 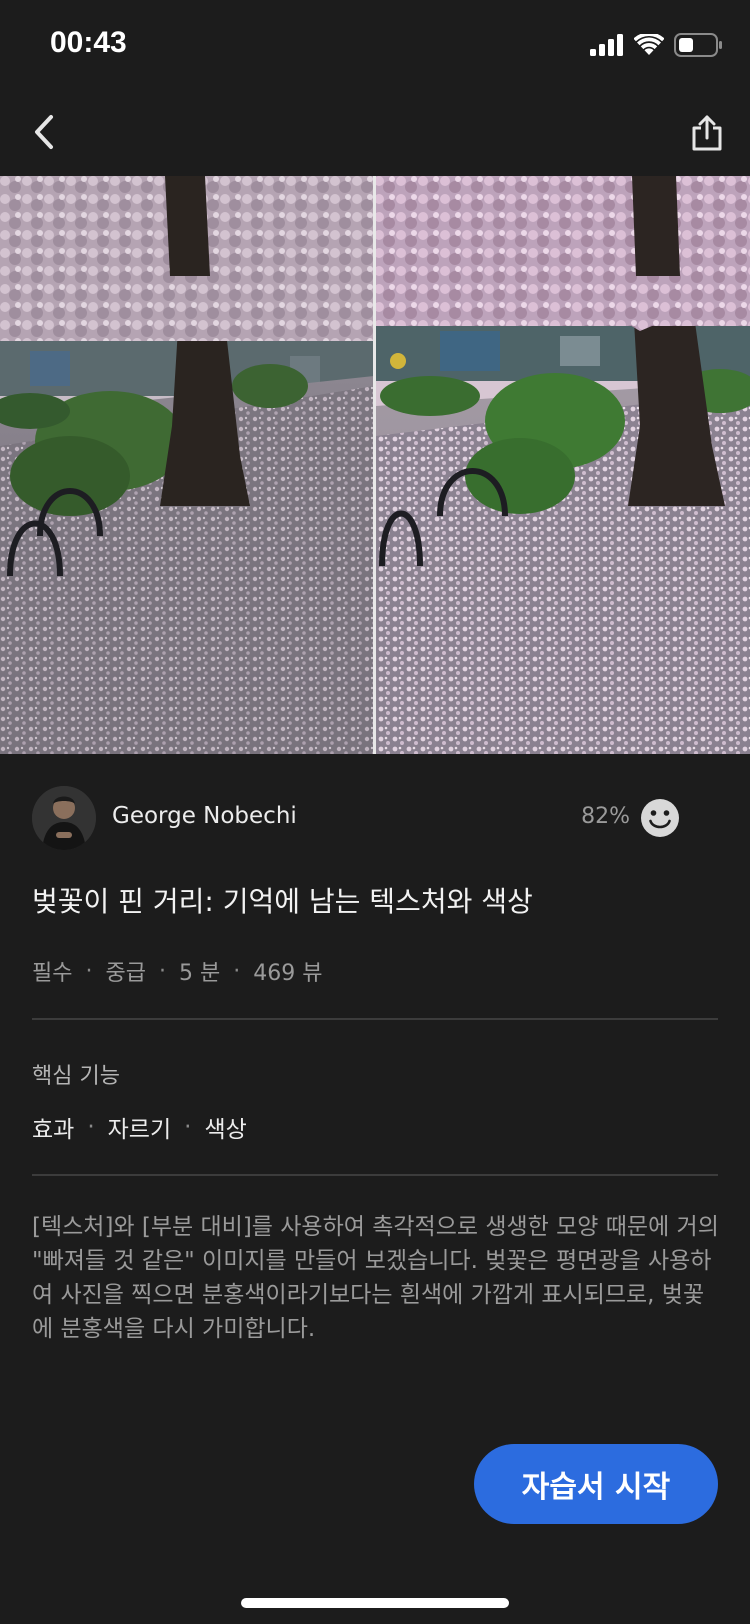 I want to click on back-button, so click(x=44, y=132).